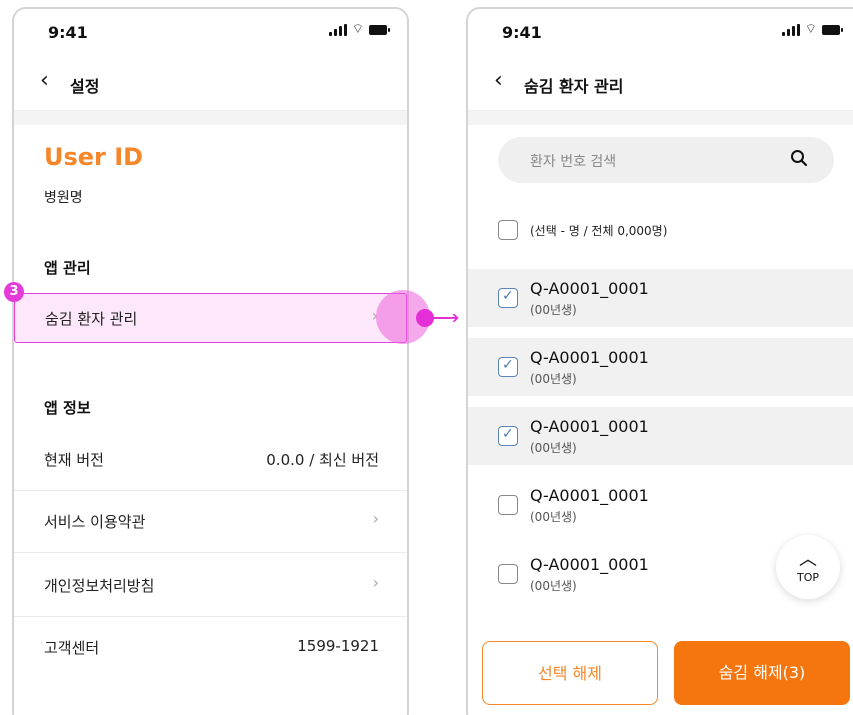  What do you see at coordinates (210, 522) in the screenshot?
I see `terms-menu-item: 서비스 이용약관 ›` at bounding box center [210, 522].